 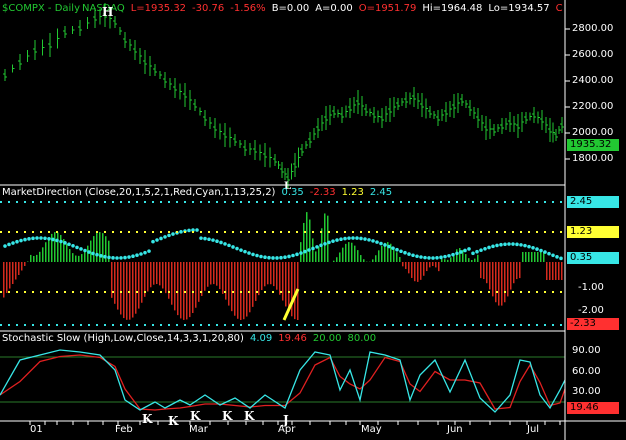 I want to click on change-value: -30.76, so click(x=208, y=8).